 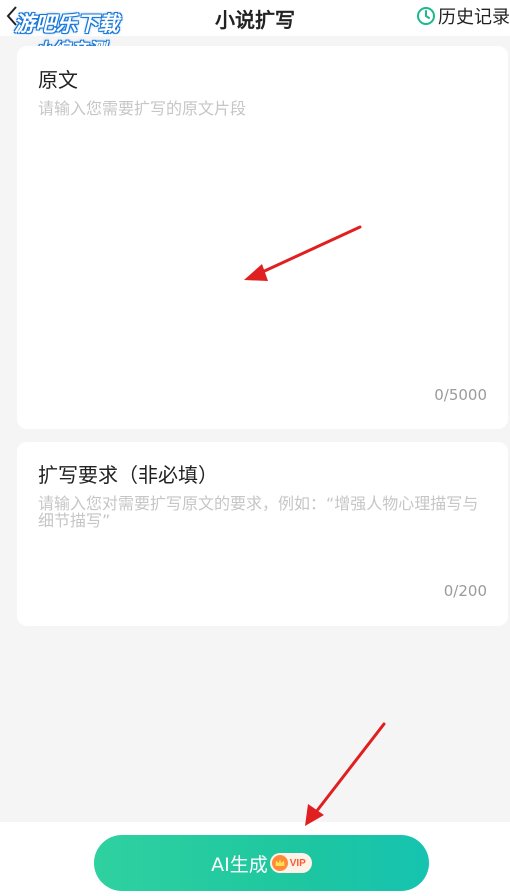 I want to click on ai-generate-button: AI生成 VIP, so click(x=261, y=863).